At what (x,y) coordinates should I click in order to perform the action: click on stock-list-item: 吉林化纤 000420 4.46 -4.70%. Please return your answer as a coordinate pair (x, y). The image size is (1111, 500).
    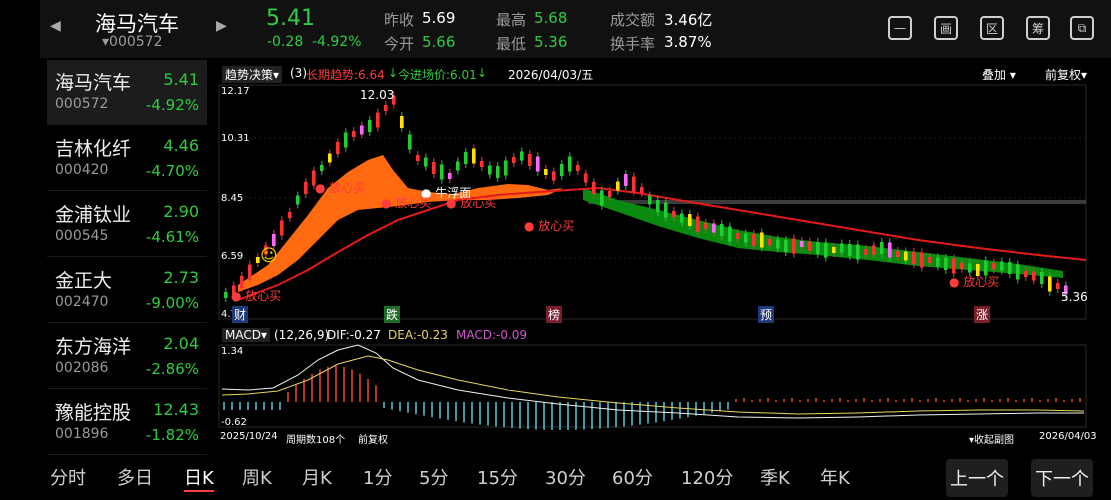
    Looking at the image, I should click on (127, 158).